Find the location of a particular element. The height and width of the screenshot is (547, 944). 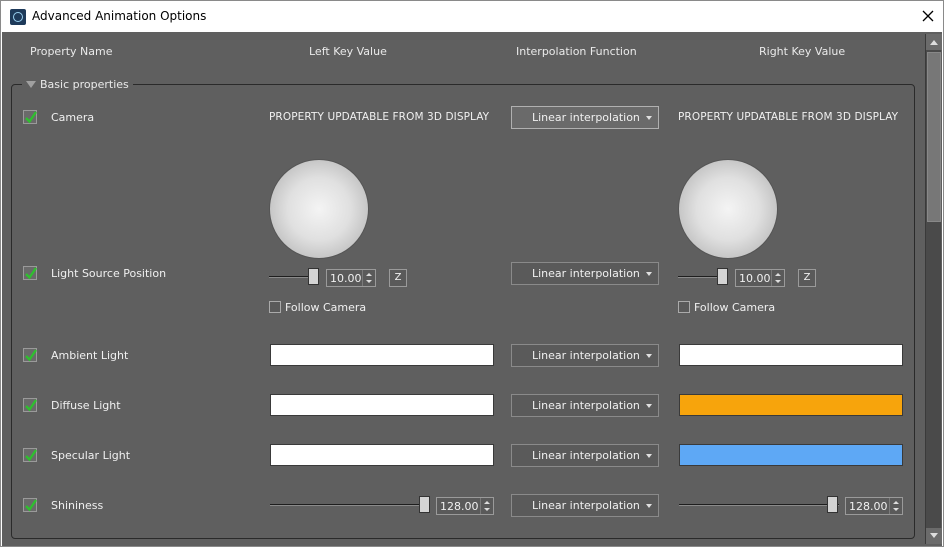

group-title-label: Basic properties is located at coordinates (84, 84).